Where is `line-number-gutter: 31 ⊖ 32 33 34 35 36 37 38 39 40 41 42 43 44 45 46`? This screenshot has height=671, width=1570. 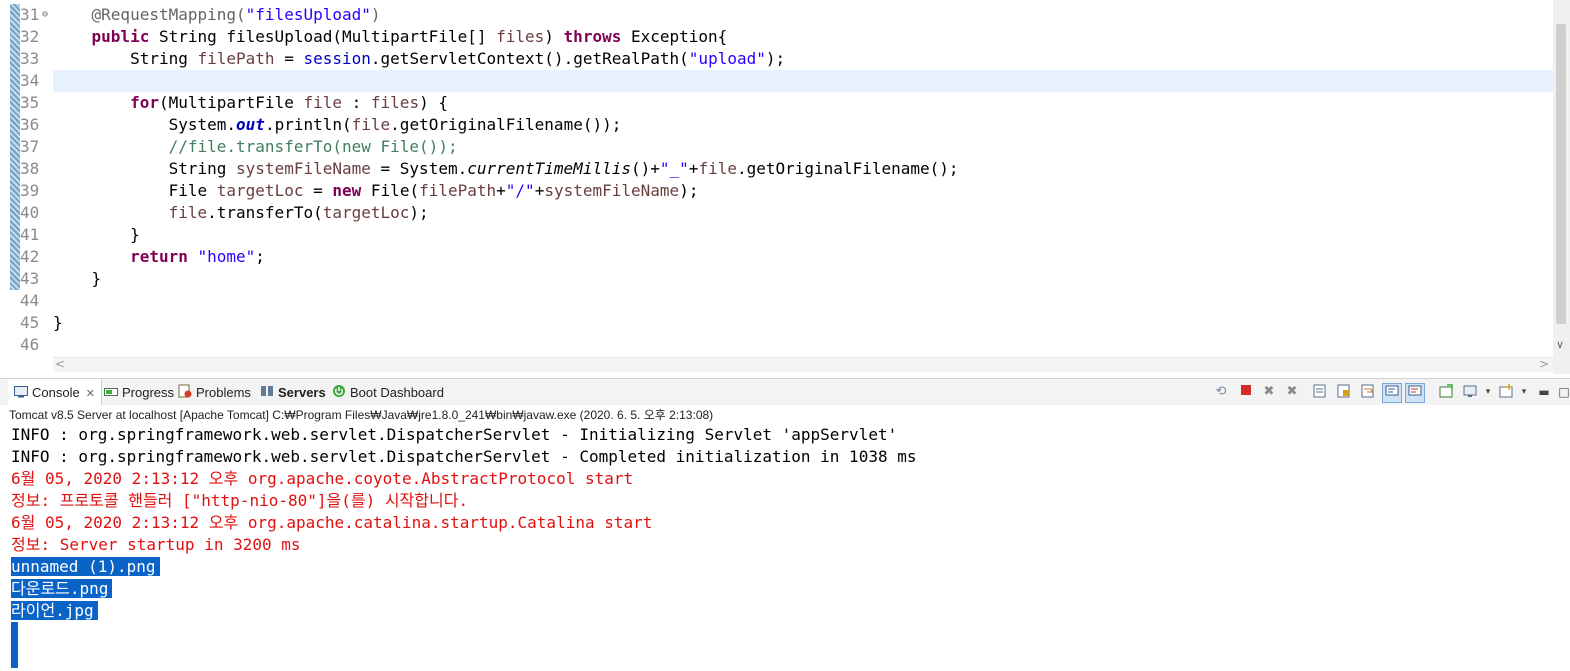
line-number-gutter: 31 ⊖ 32 33 34 35 36 37 38 39 40 41 42 43 44 45 46 is located at coordinates (37, 180).